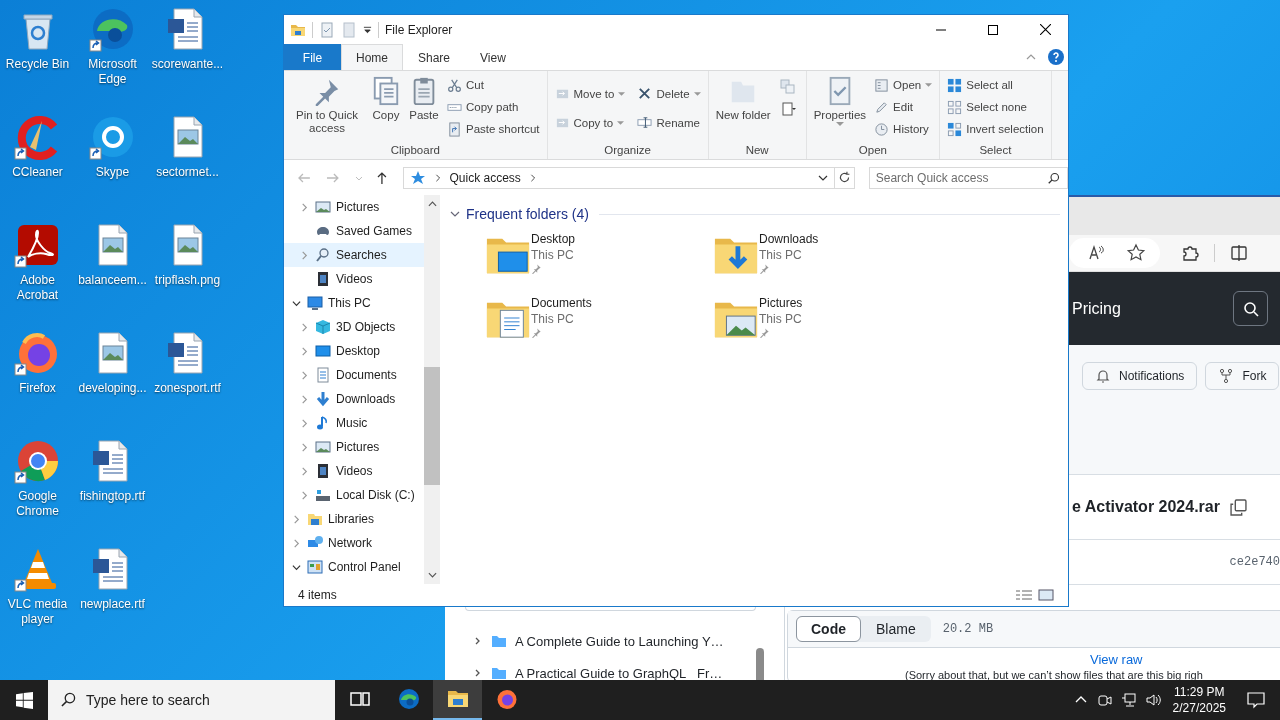 Image resolution: width=1280 pixels, height=720 pixels. Describe the element at coordinates (37, 288) in the screenshot. I see `icon-label: Adobe Acrobat` at that location.